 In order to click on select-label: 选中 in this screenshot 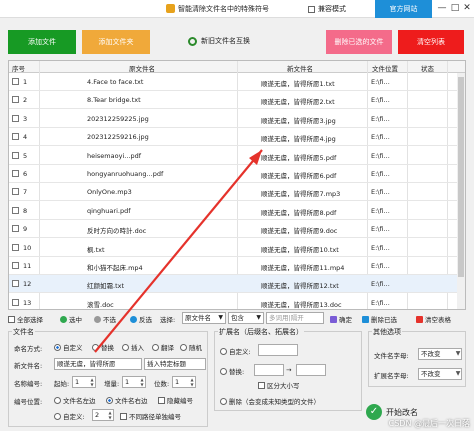, I will do `click(75, 320)`.